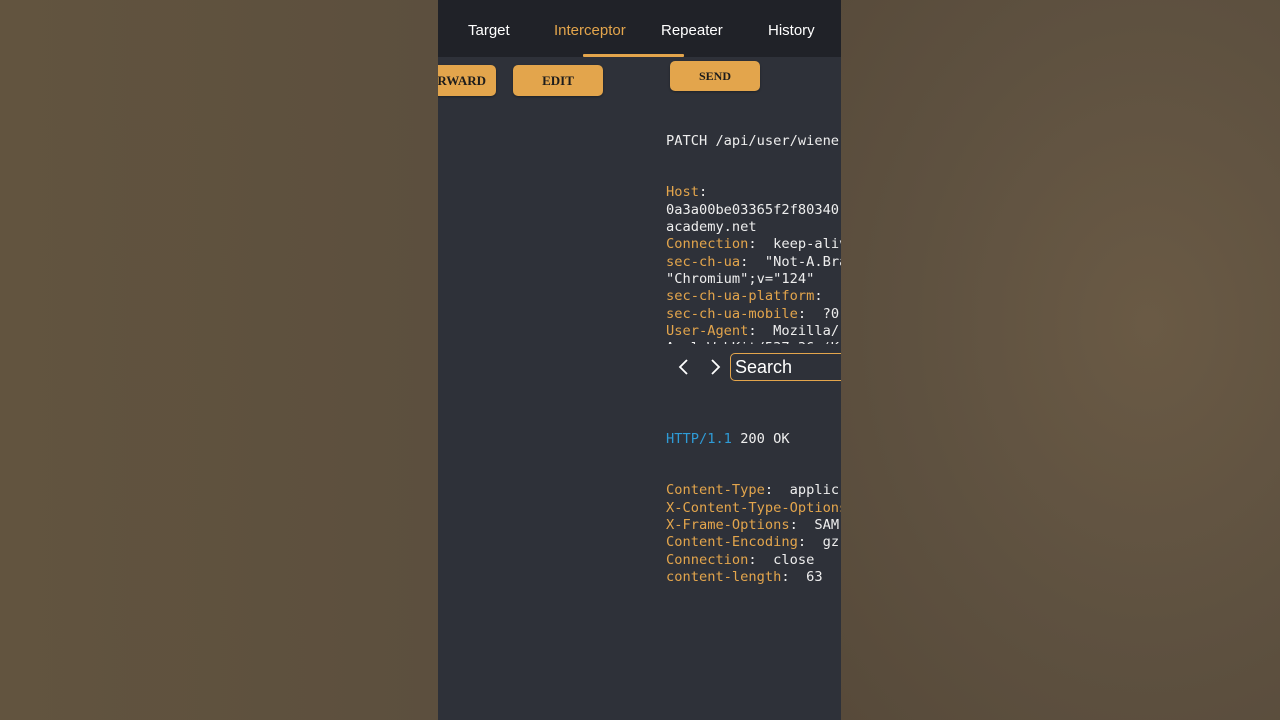 This screenshot has width=1280, height=720. Describe the element at coordinates (728, 525) in the screenshot. I see `header-name: X-Frame-Options` at that location.